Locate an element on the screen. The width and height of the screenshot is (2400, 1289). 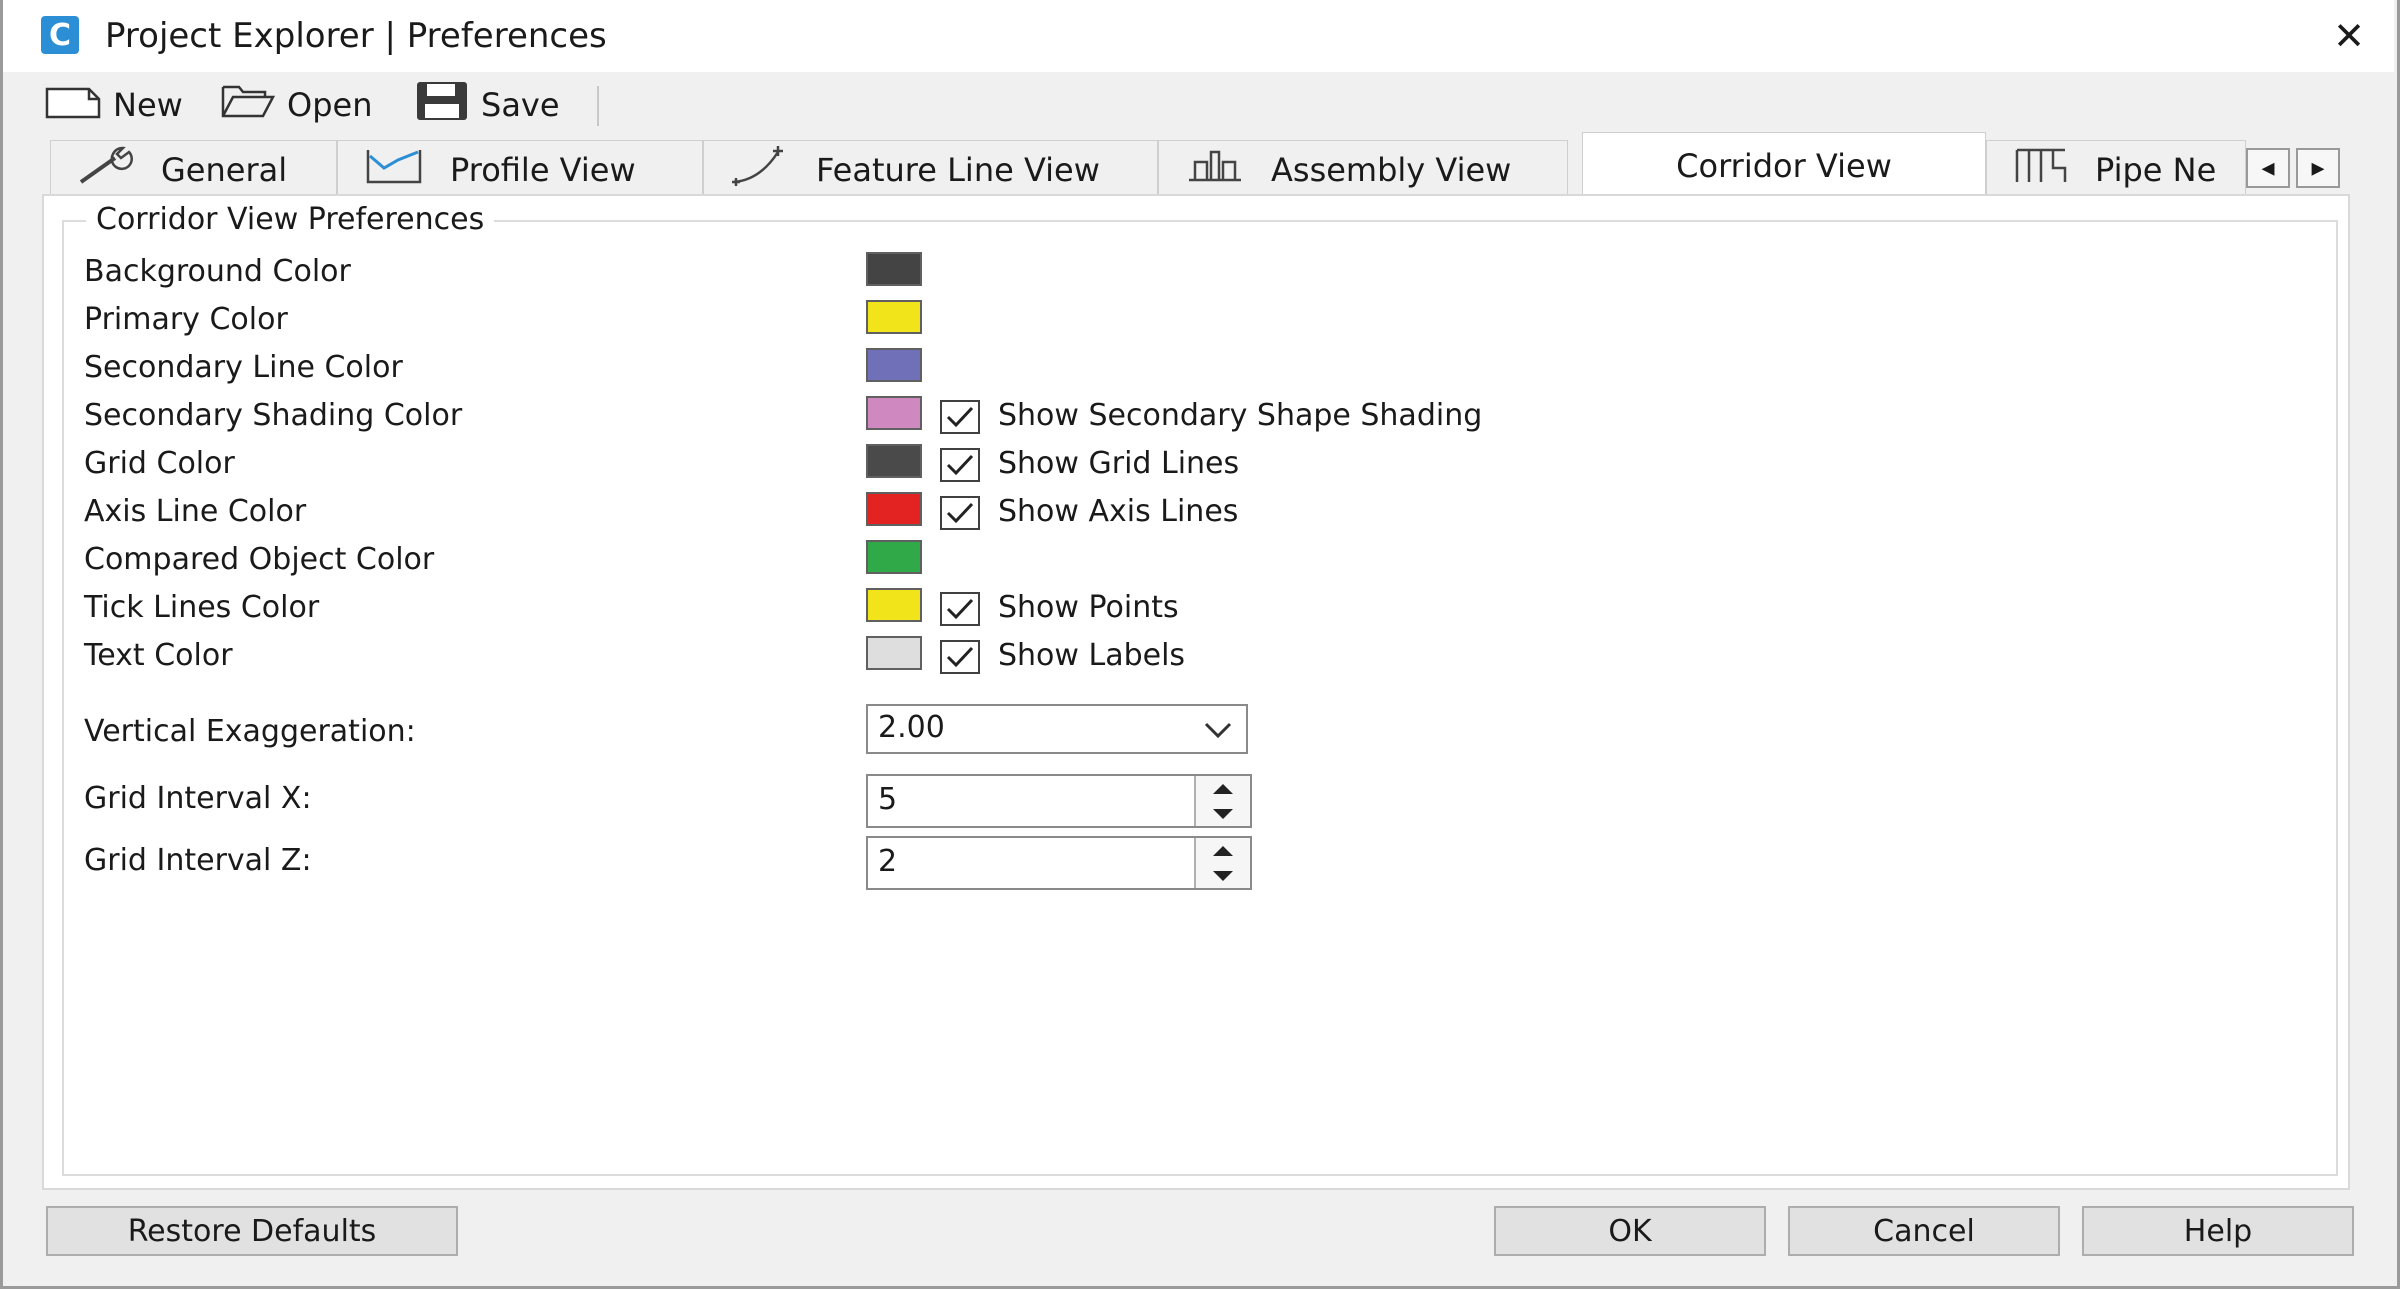
vertical-exaggeration-dropdown: 2.00 is located at coordinates (1057, 729).